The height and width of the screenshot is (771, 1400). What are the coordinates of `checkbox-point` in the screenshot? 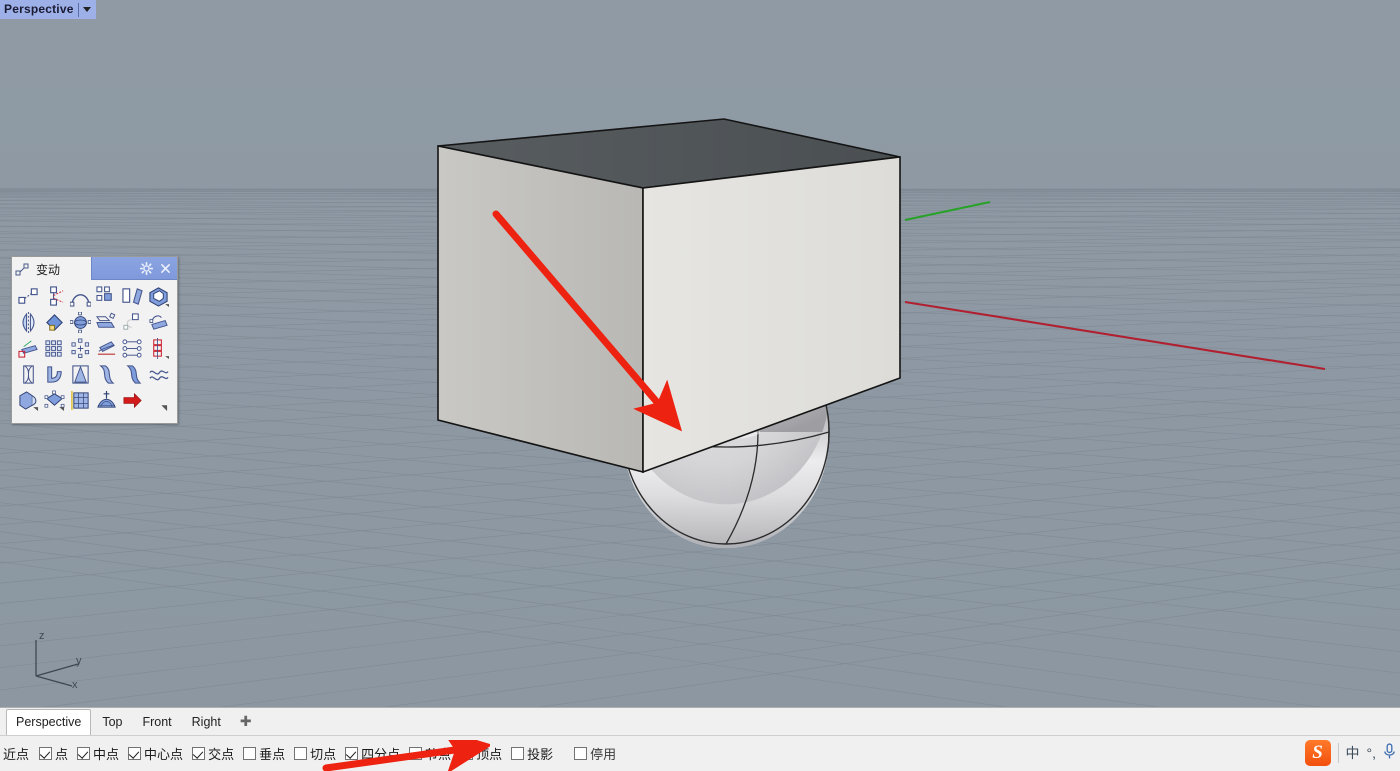 It's located at (46, 753).